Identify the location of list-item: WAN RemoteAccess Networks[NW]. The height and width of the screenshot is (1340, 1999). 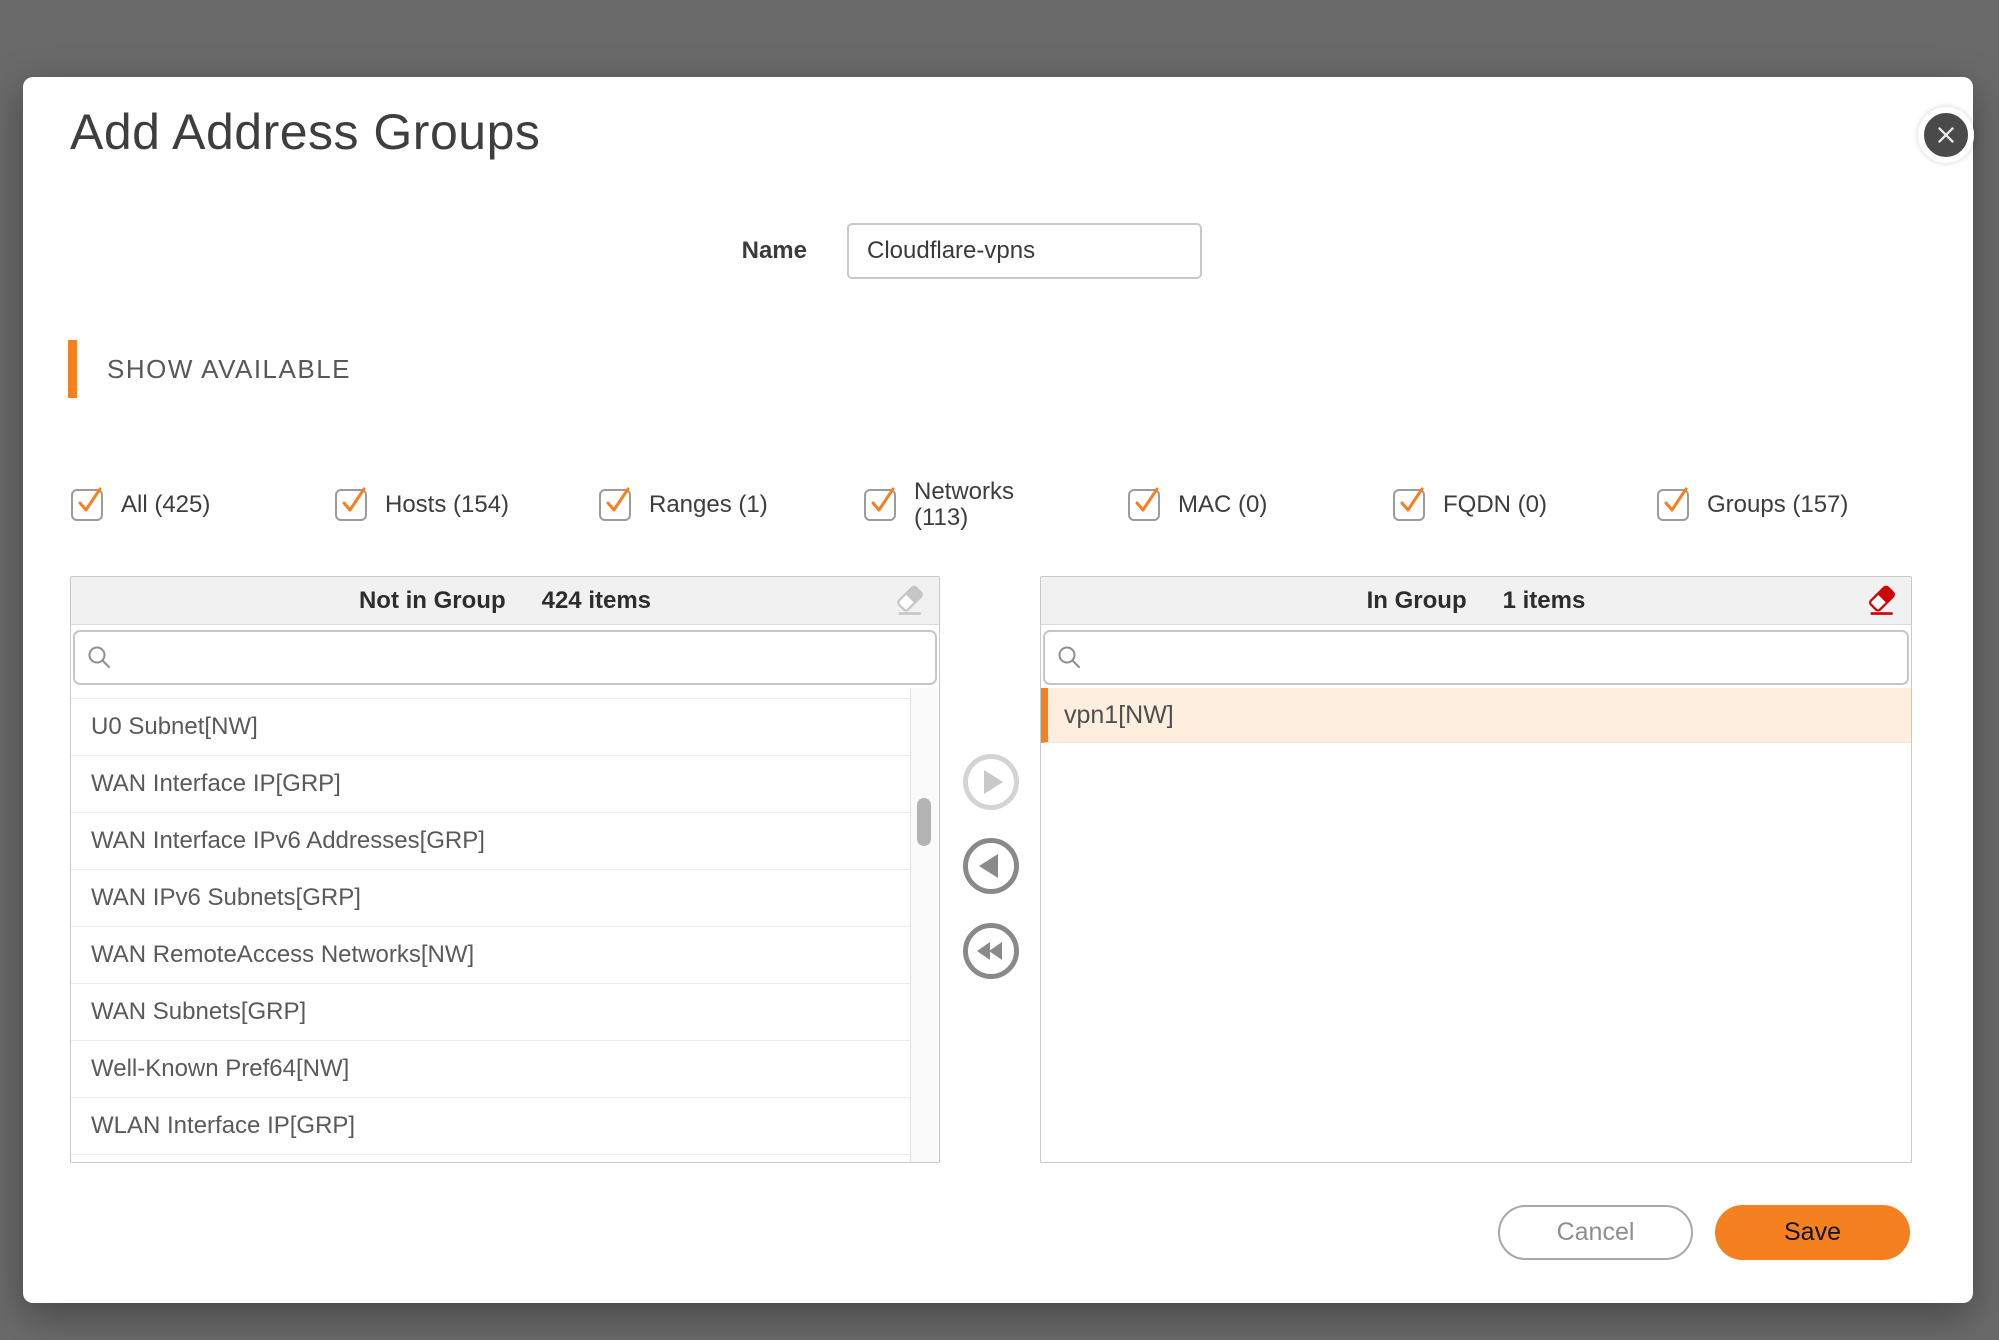
(491, 955).